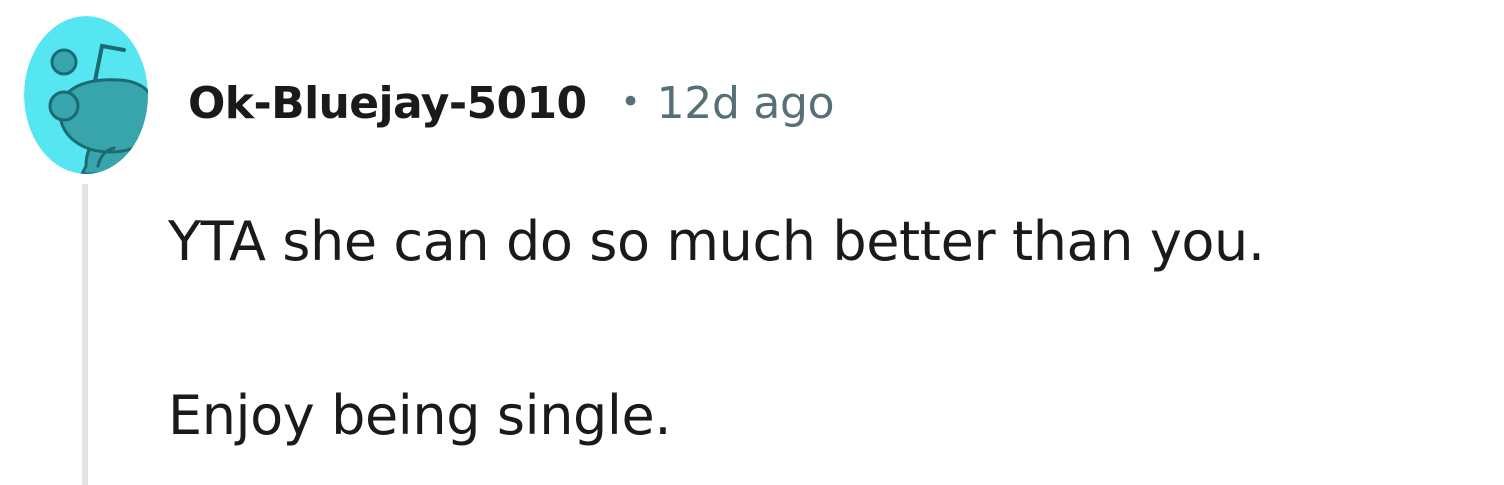 The height and width of the screenshot is (485, 1504). Describe the element at coordinates (85, 334) in the screenshot. I see `thread-collapse-line` at that location.